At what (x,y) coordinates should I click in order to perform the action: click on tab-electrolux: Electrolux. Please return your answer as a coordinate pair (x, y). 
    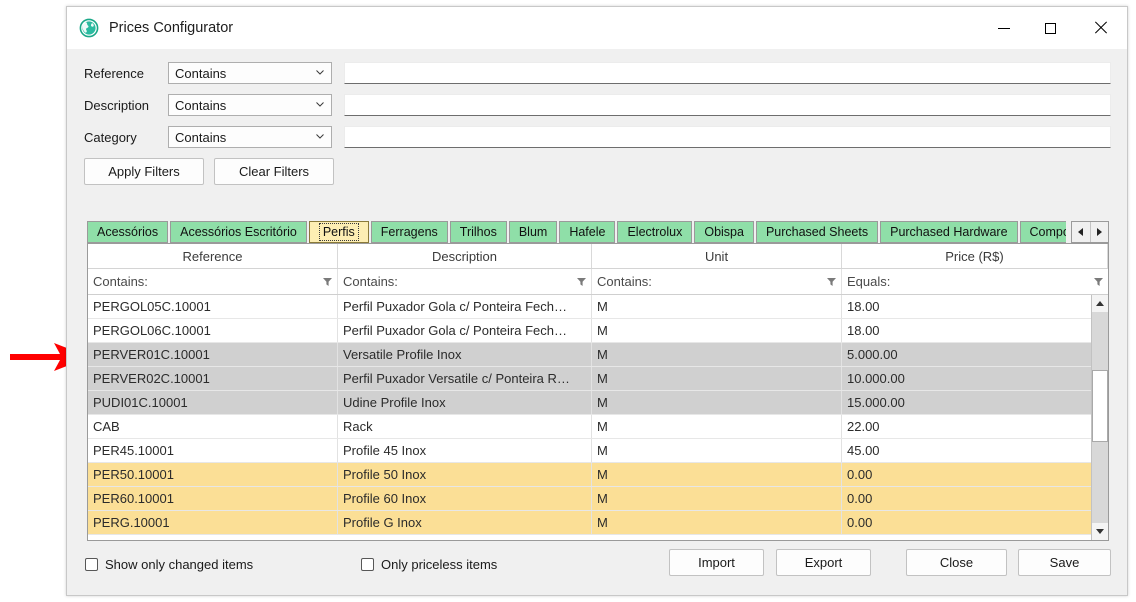
    Looking at the image, I should click on (655, 232).